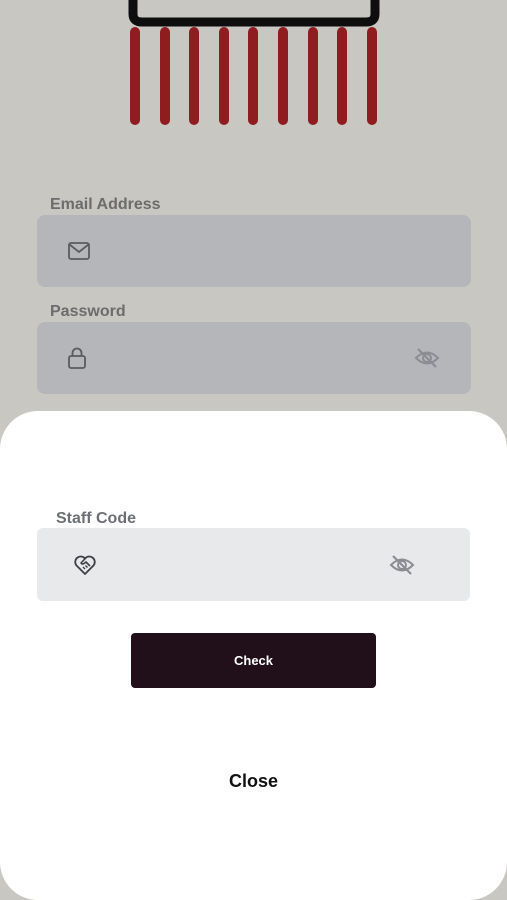  Describe the element at coordinates (77, 358) in the screenshot. I see `lock-icon` at that location.